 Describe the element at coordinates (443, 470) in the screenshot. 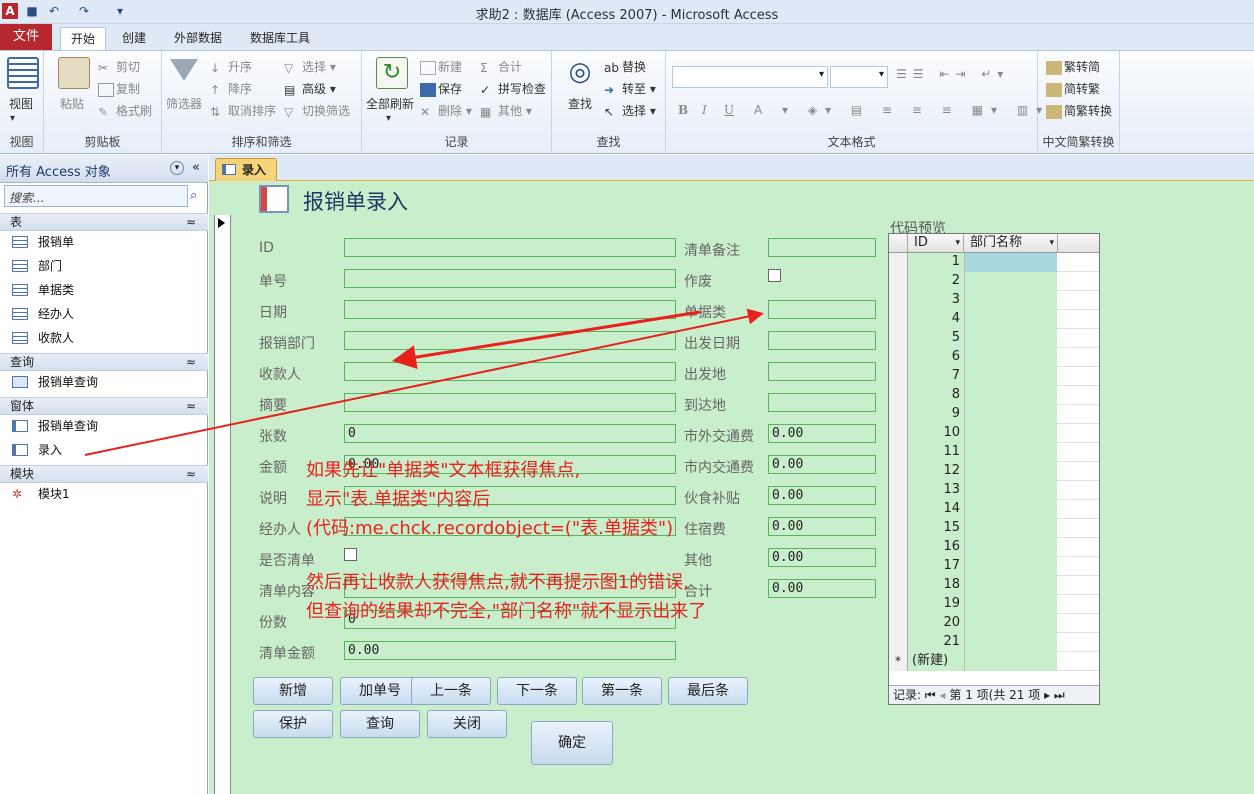

I see `annotation-line-1: 如果先让"单据类"文本框获得焦点,` at that location.